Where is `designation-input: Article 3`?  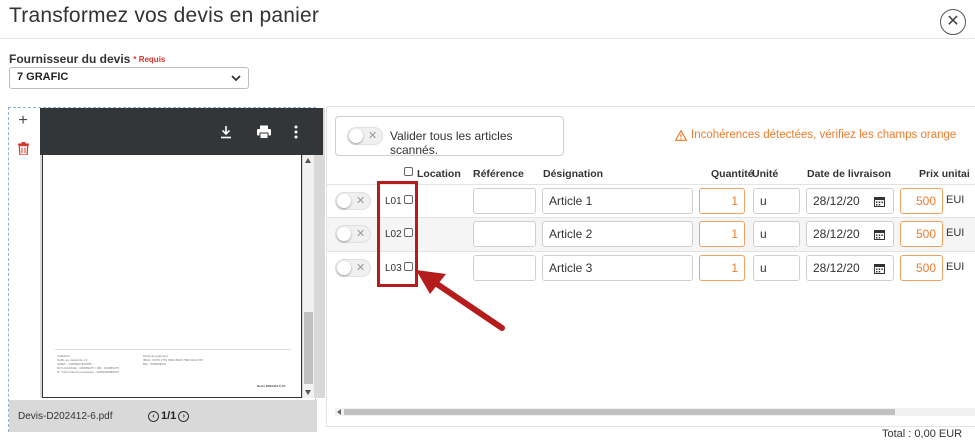
designation-input: Article 3 is located at coordinates (617, 268).